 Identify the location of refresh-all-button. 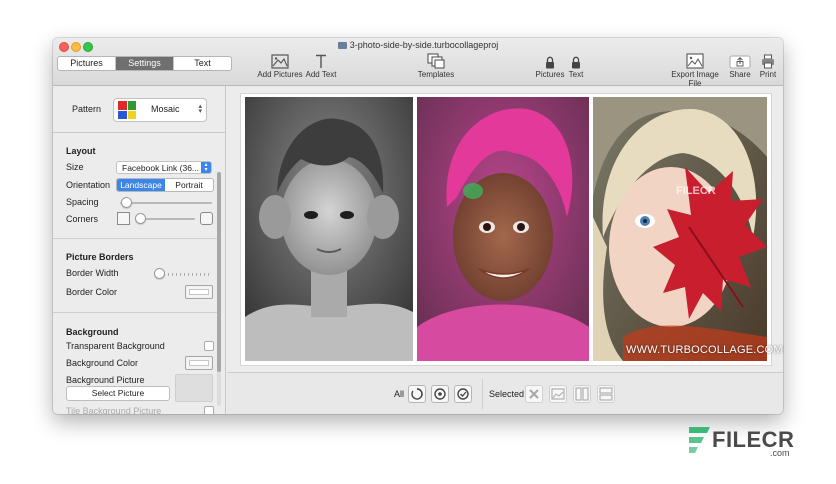
(463, 394).